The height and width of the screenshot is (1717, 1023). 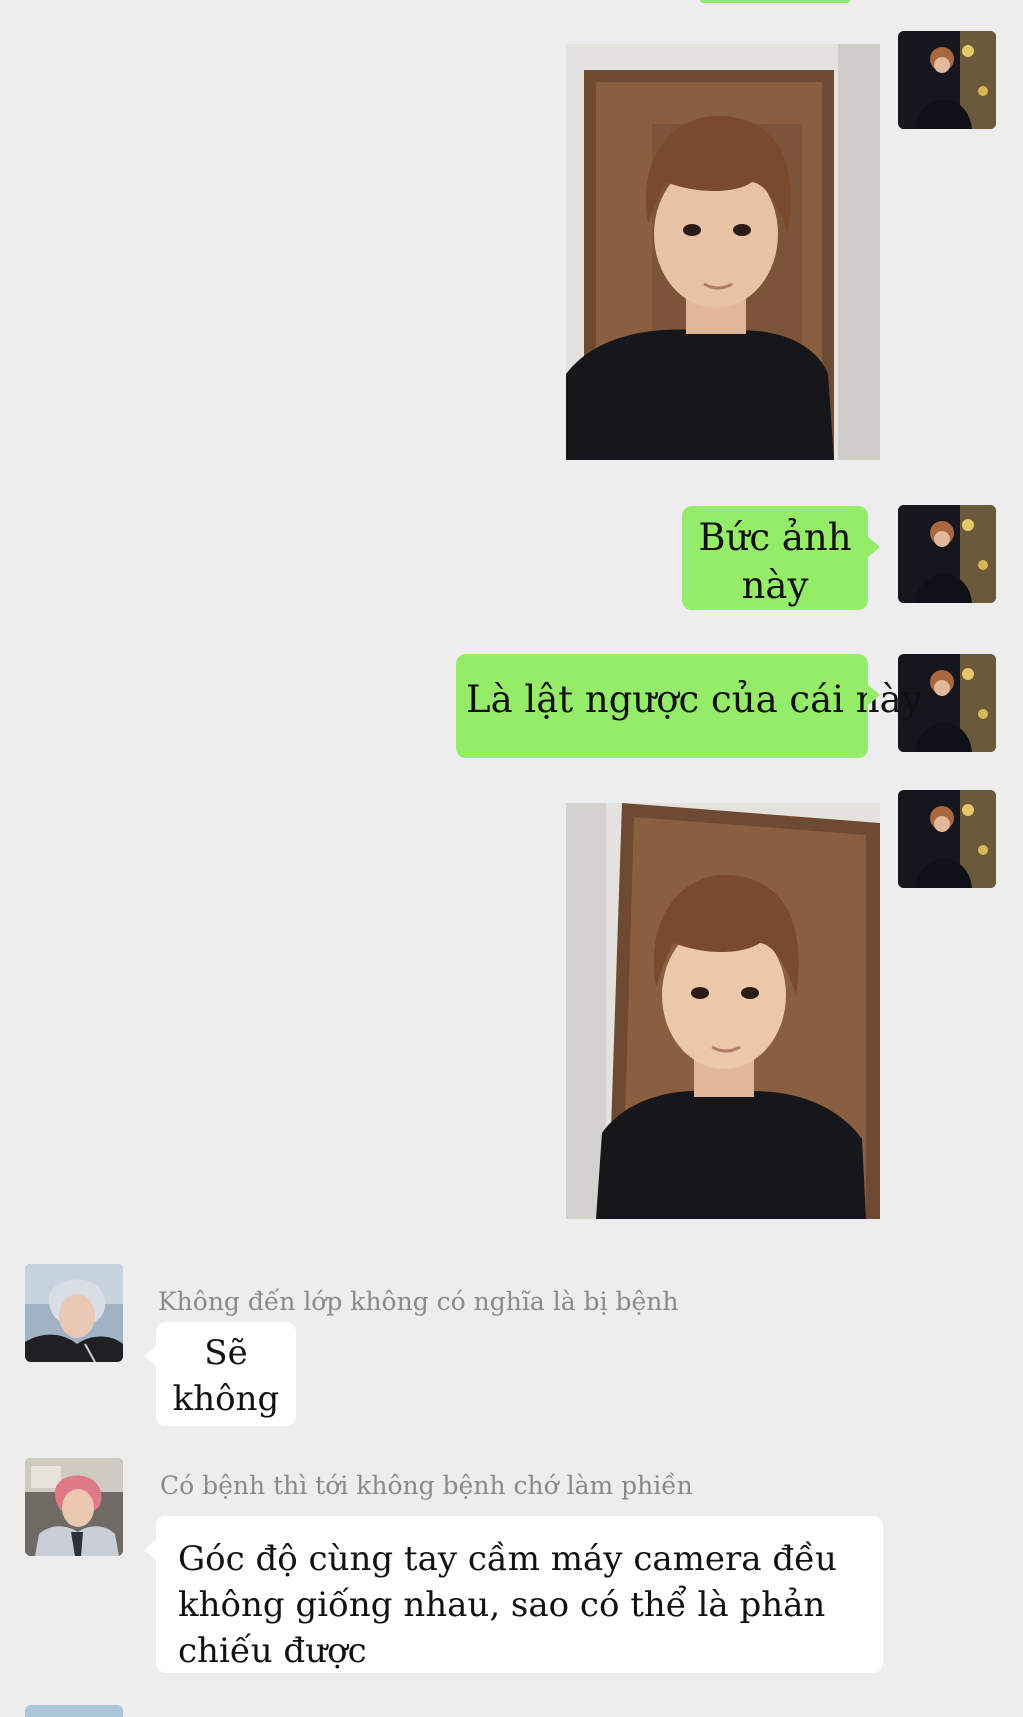 What do you see at coordinates (694, 699) in the screenshot?
I see `message-text: Là lật ngược của cái này` at bounding box center [694, 699].